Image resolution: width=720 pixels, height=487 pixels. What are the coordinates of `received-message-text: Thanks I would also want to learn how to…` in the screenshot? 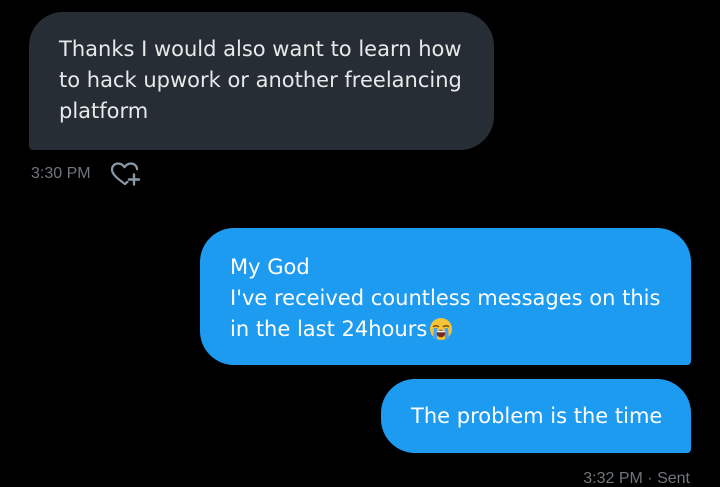 It's located at (260, 80).